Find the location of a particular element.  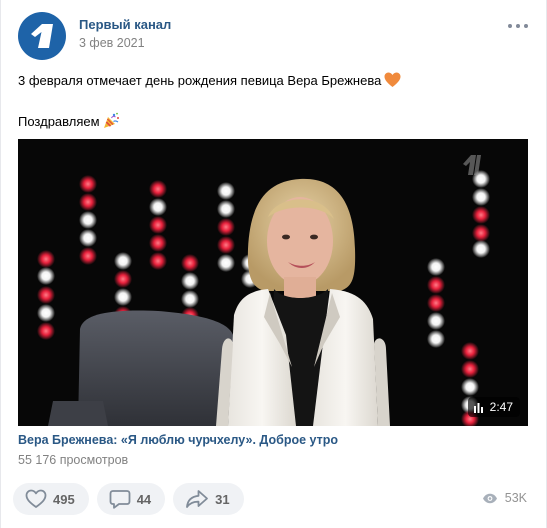

more-horizontal-icon is located at coordinates (518, 26).